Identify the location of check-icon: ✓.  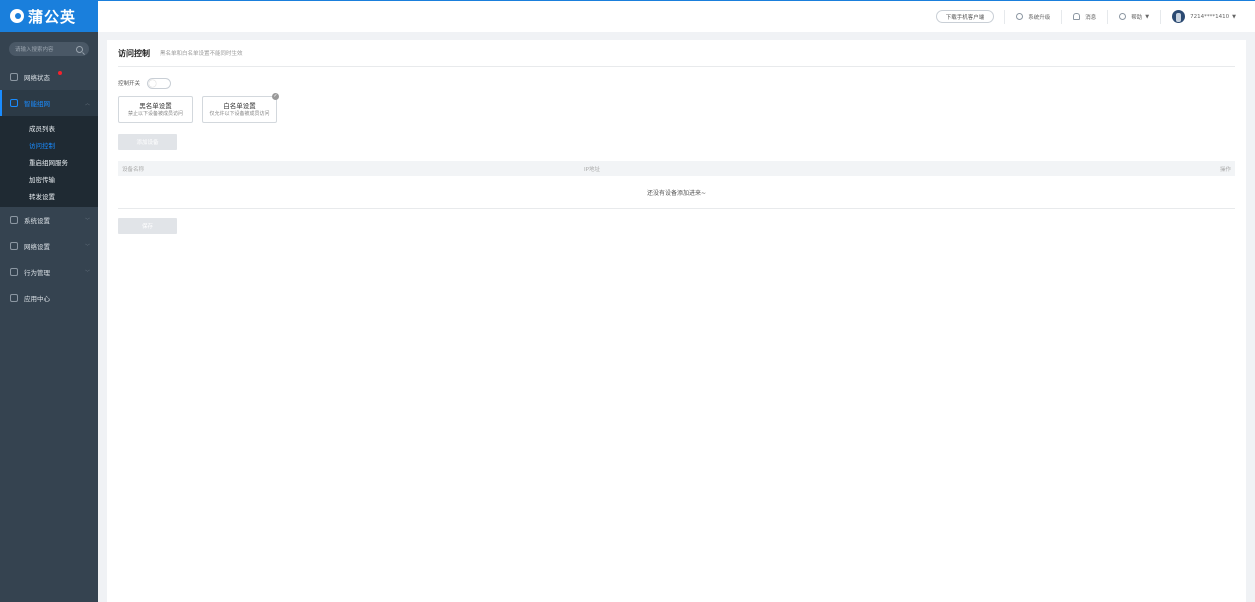
(275, 96).